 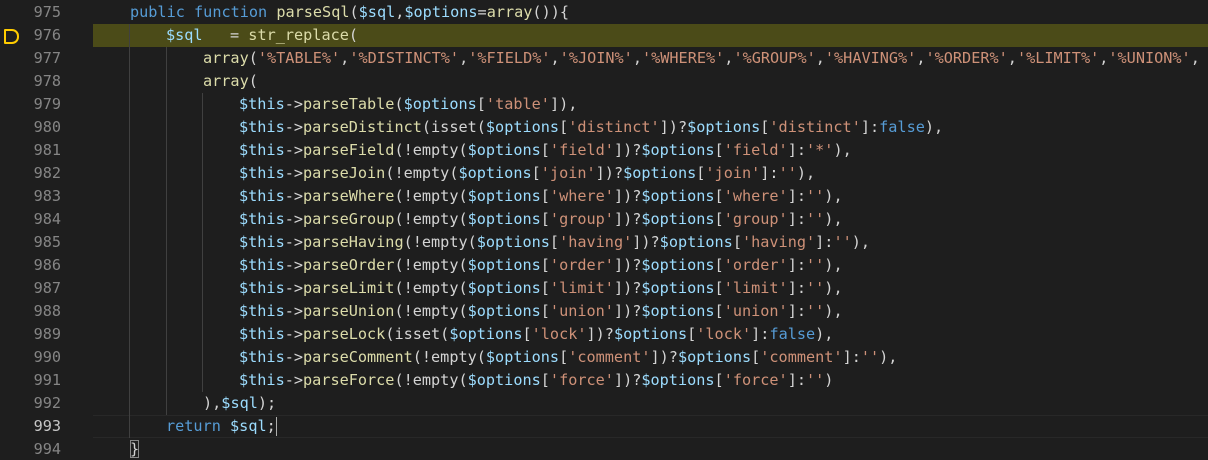 What do you see at coordinates (267, 403) in the screenshot?
I see `code-token: );` at bounding box center [267, 403].